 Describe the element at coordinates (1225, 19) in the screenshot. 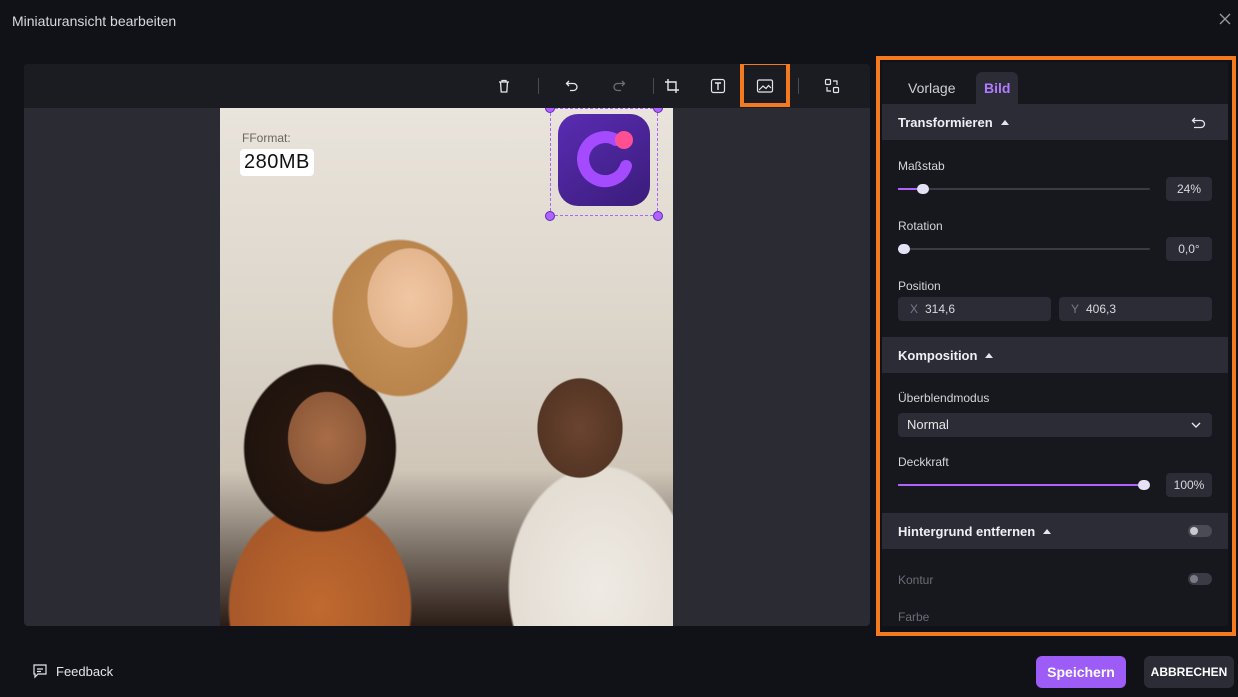

I see `close-icon` at that location.